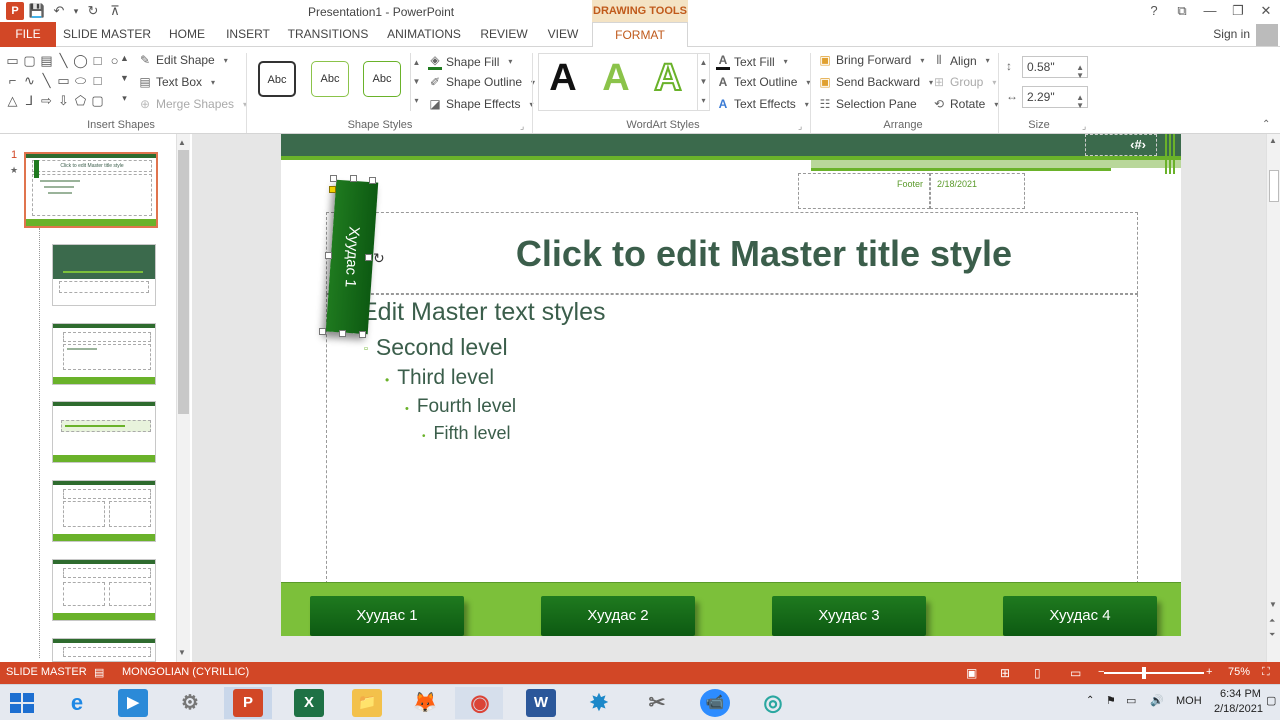 The height and width of the screenshot is (720, 1280). I want to click on send-backward-button: ▣ Send Backward ▾, so click(878, 82).